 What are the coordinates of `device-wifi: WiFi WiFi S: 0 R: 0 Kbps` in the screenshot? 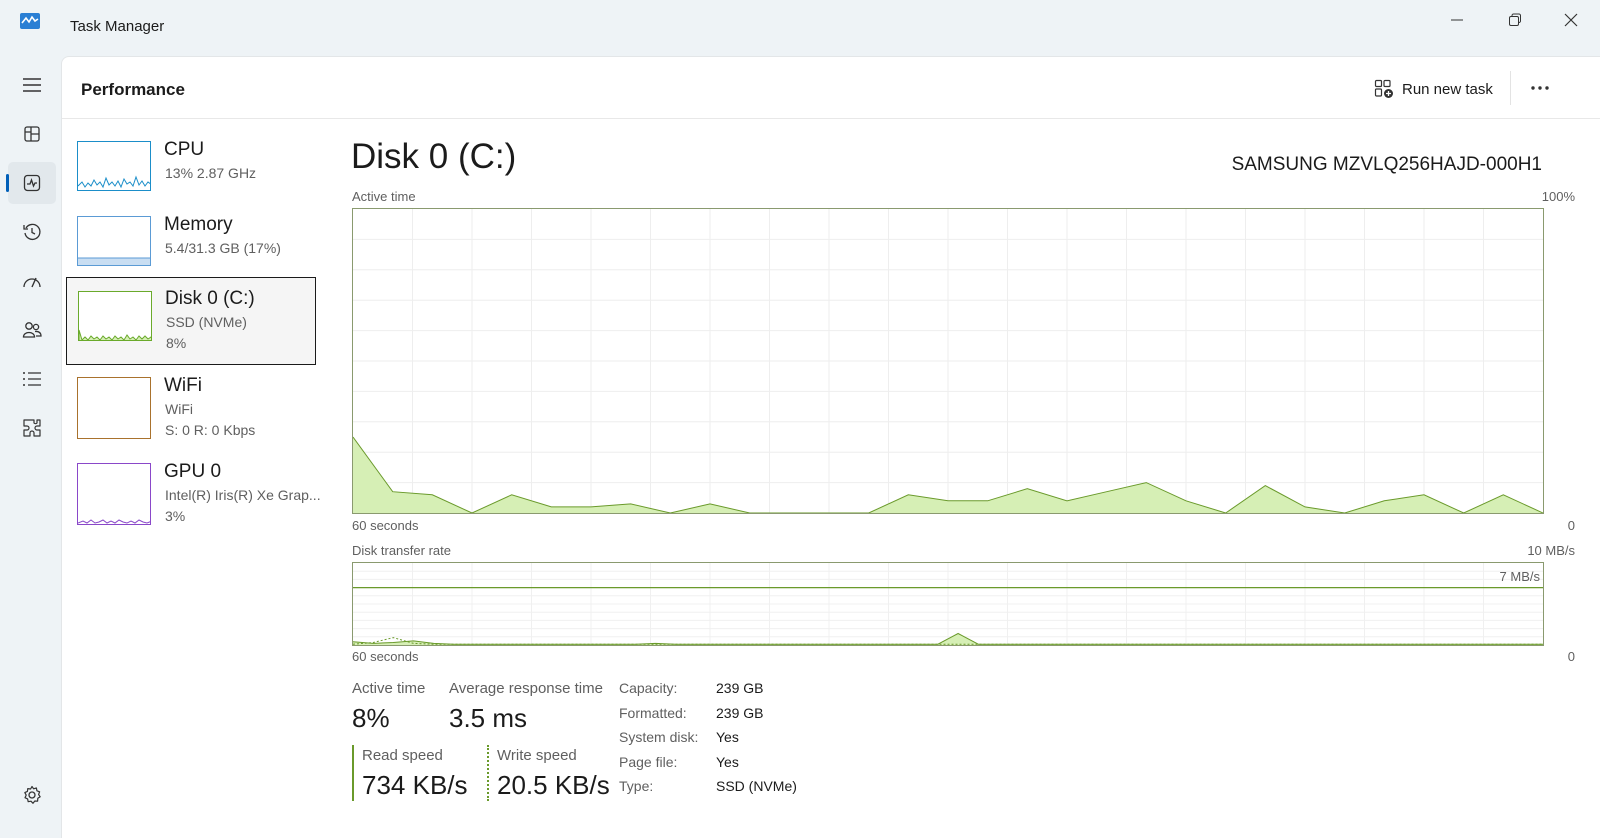 It's located at (191, 408).